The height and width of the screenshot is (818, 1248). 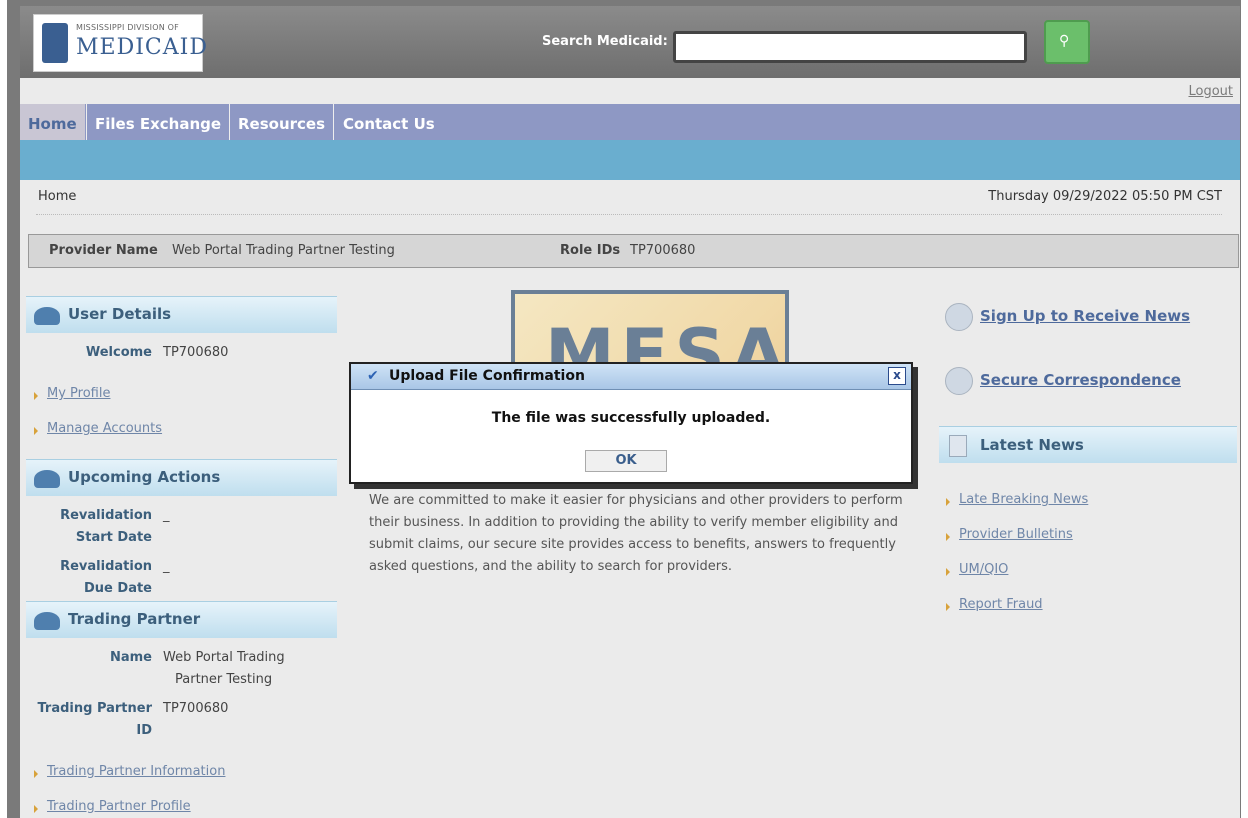 I want to click on logo-line2: MEDICAID, so click(x=142, y=47).